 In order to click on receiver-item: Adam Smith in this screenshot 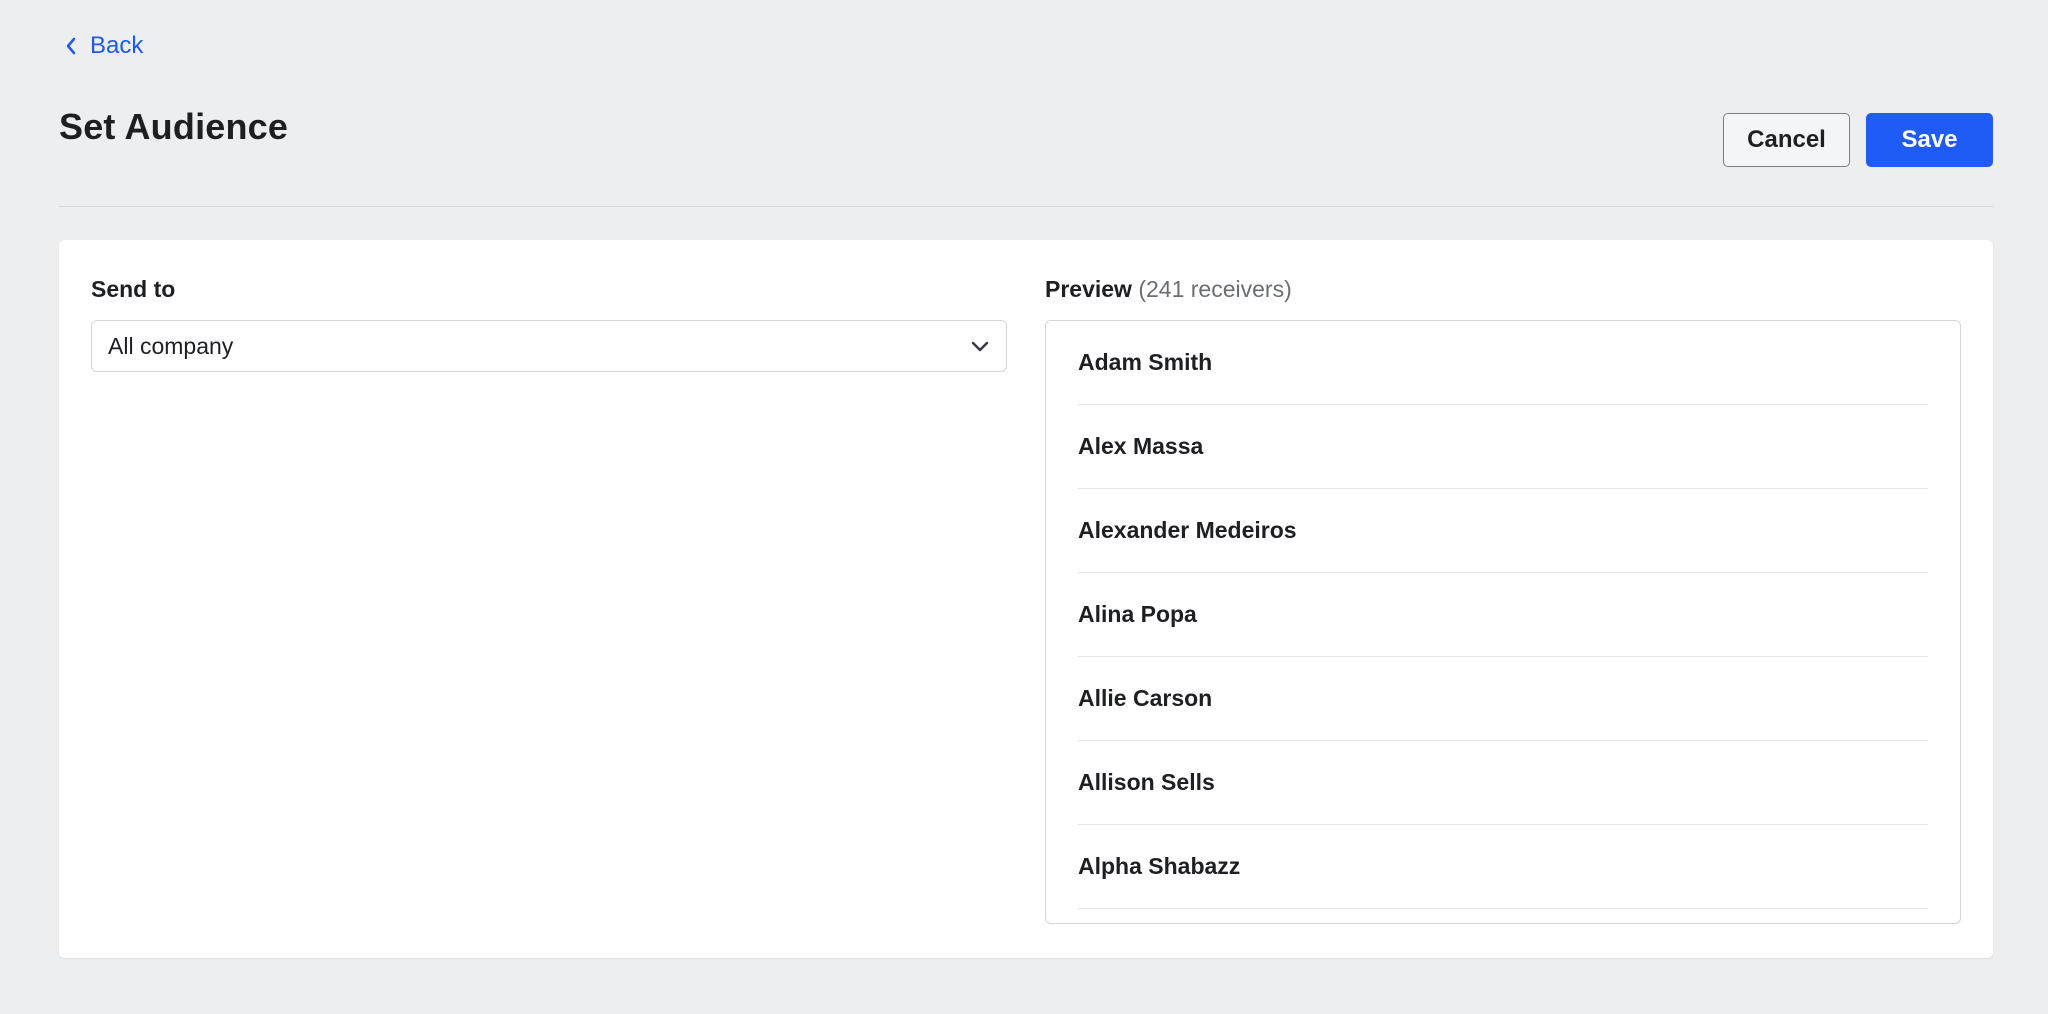, I will do `click(1503, 363)`.